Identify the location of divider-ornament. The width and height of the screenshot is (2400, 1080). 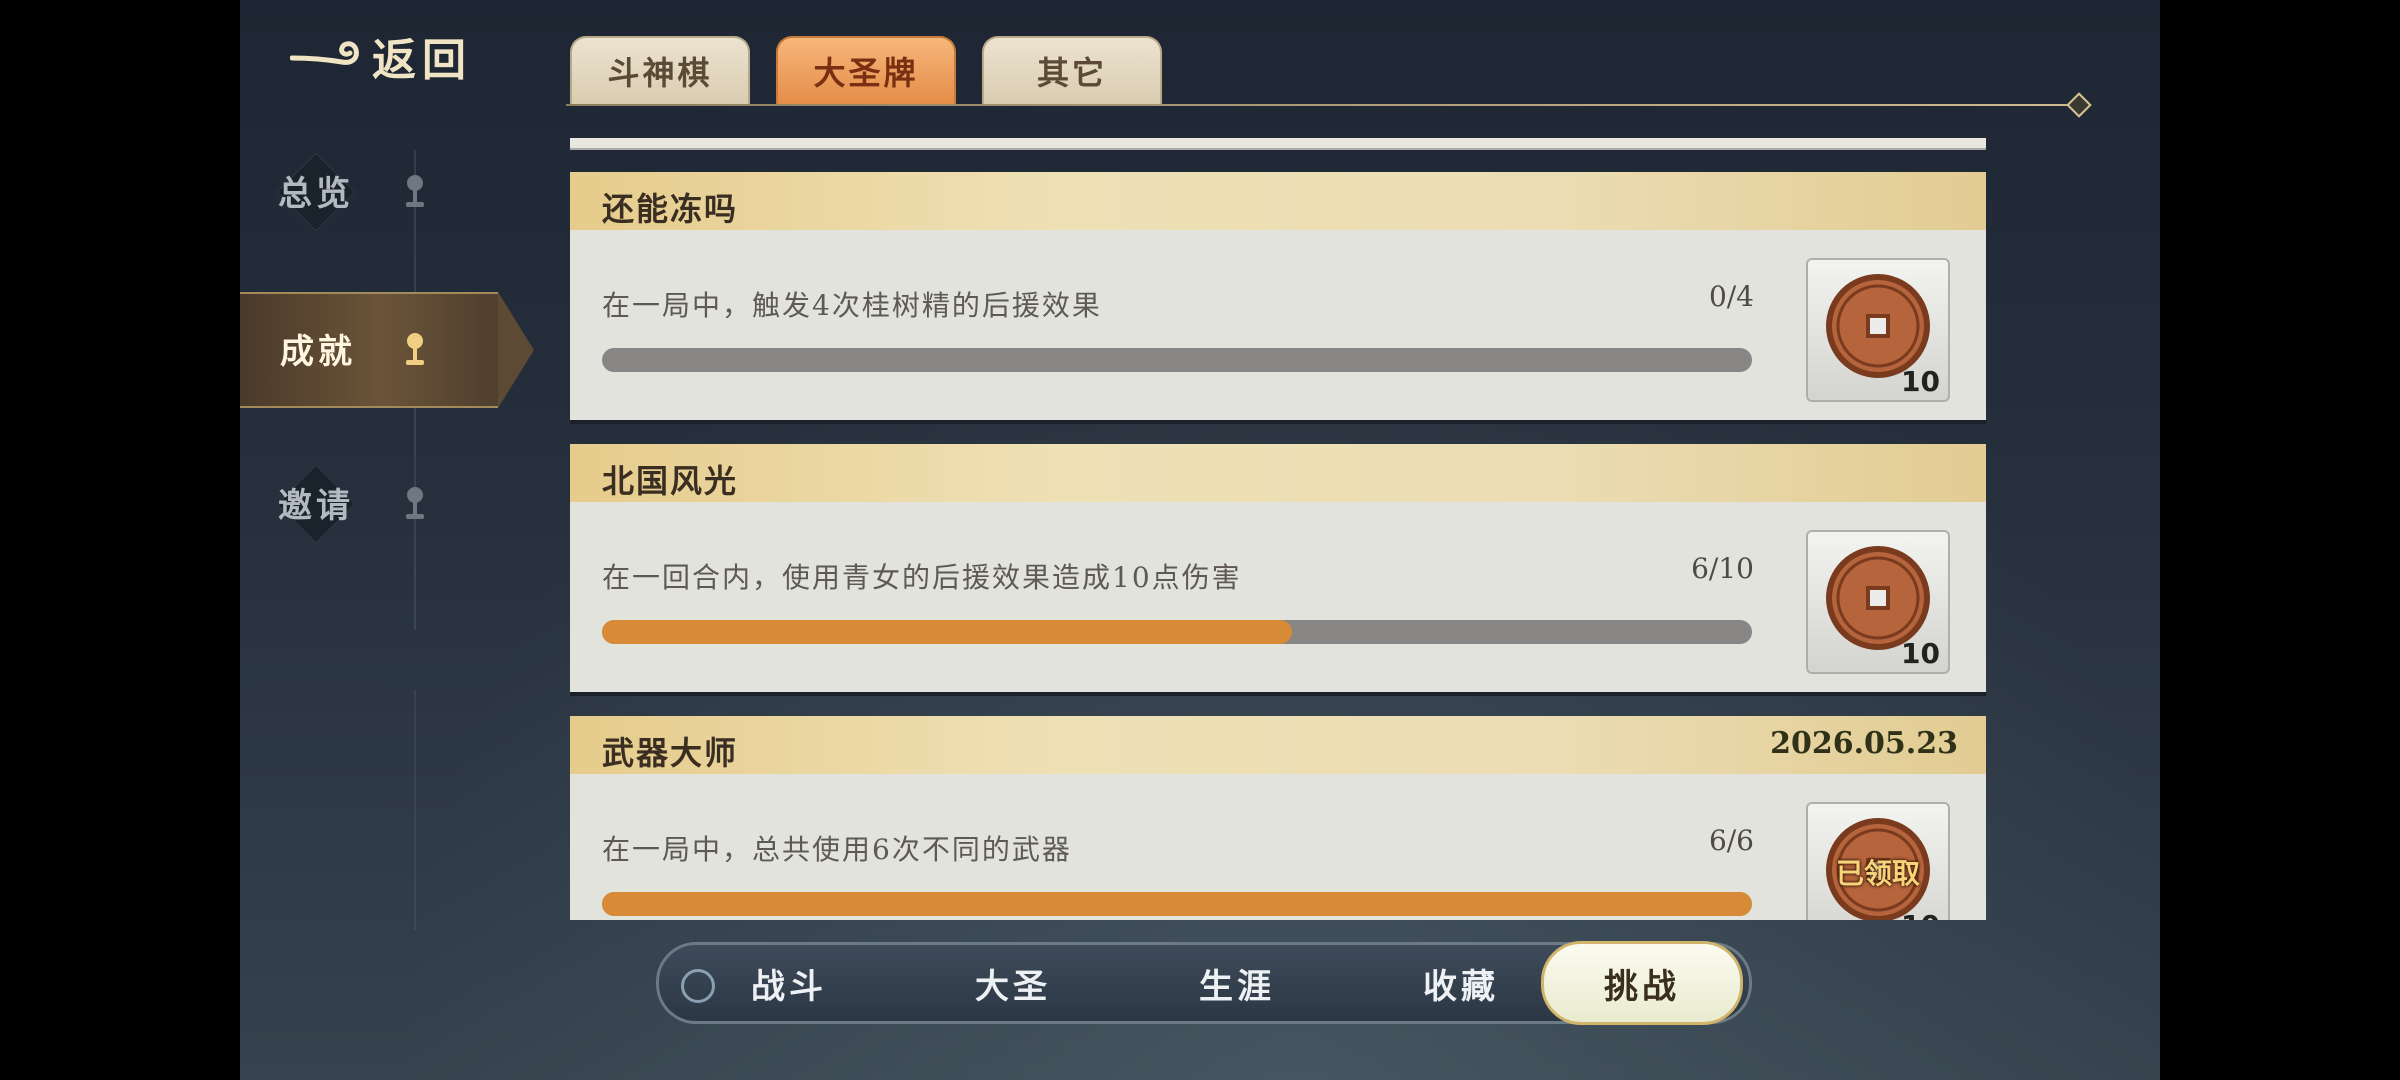
(2079, 105).